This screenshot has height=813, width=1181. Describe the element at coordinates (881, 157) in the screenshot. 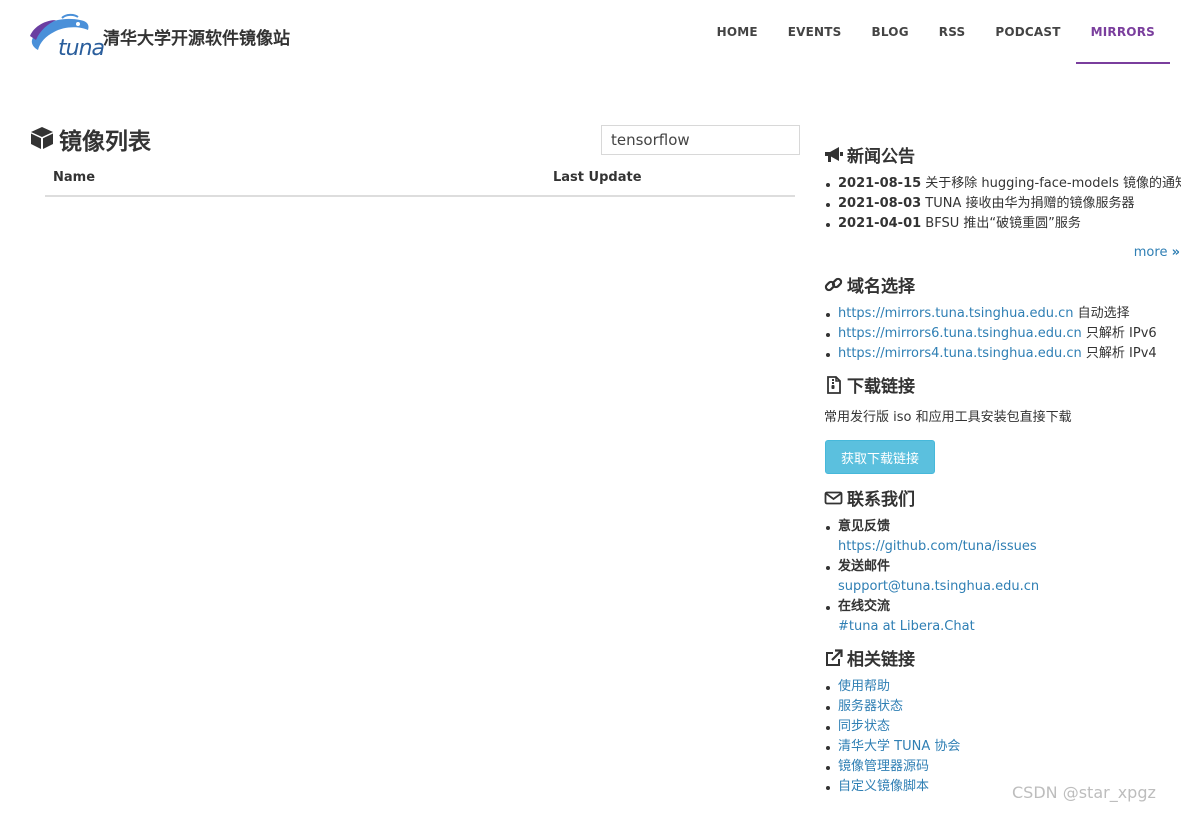

I see `news-title: 新闻公告` at that location.